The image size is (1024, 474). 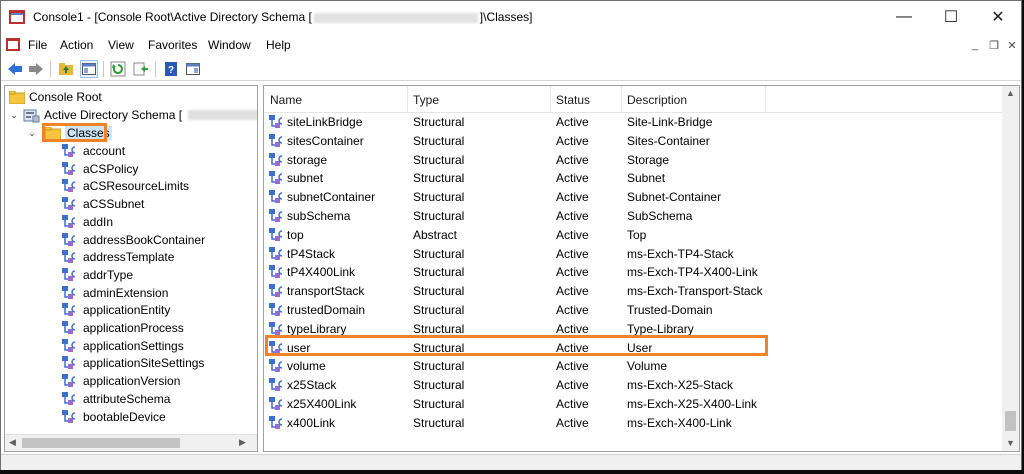 I want to click on table-row: user Structural Active User, so click(x=634, y=348).